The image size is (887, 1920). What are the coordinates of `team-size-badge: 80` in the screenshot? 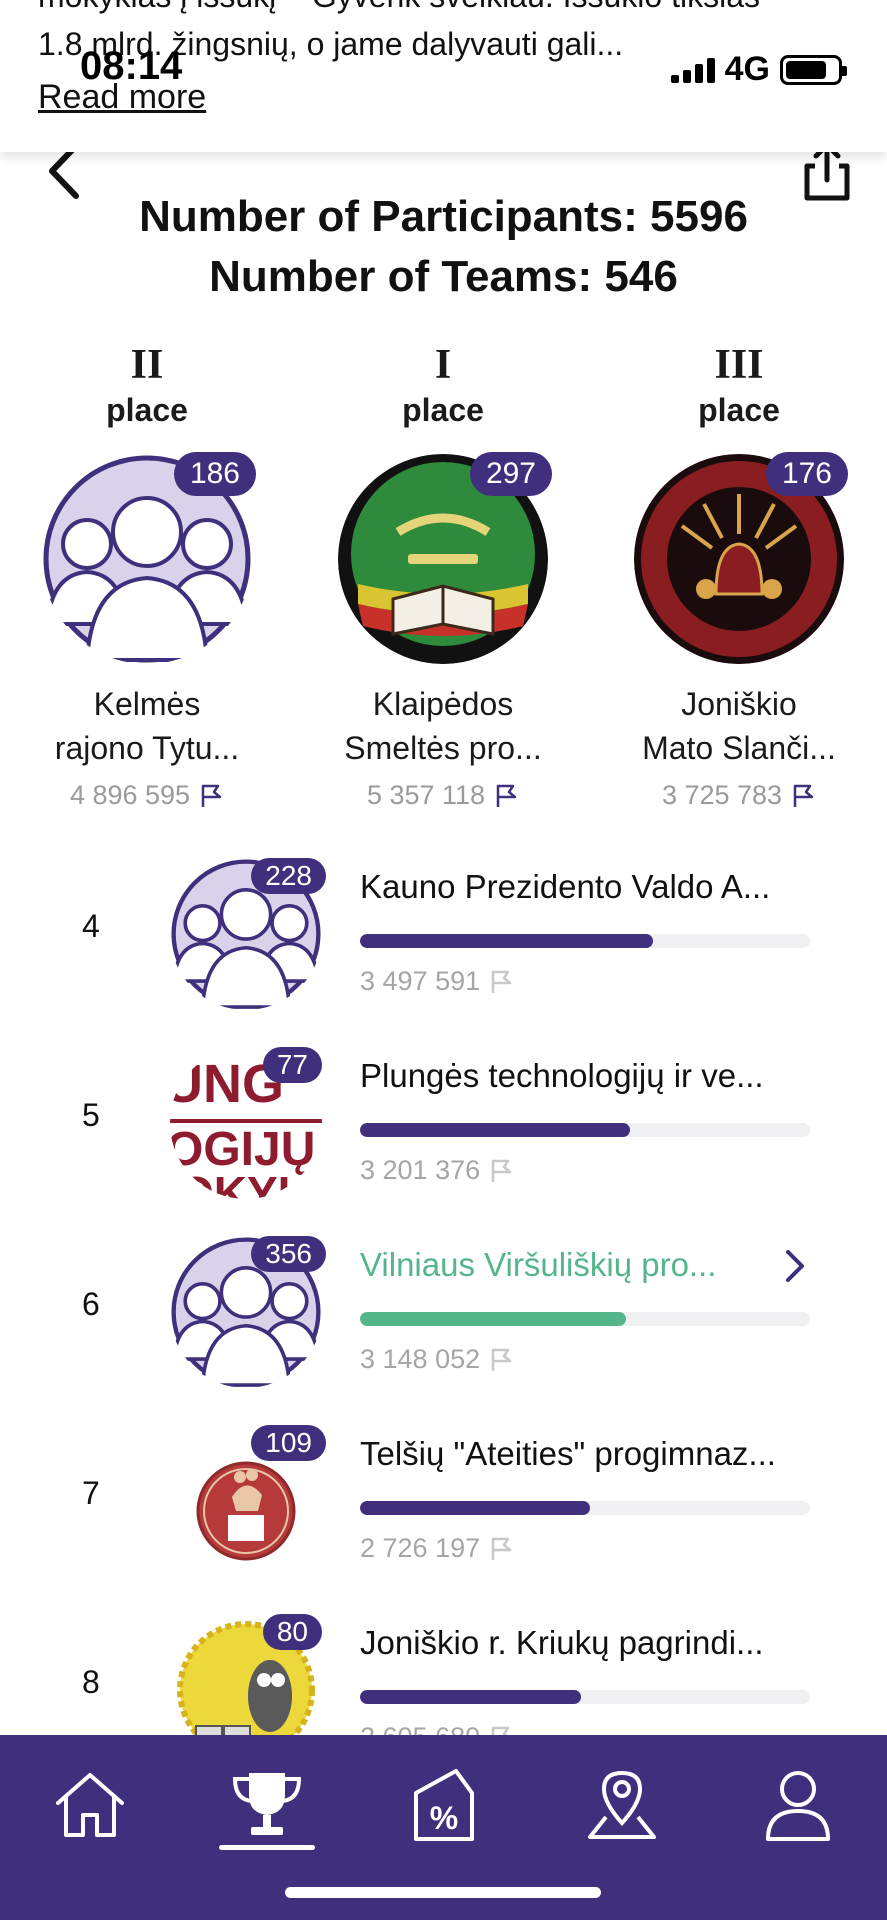 It's located at (292, 1632).